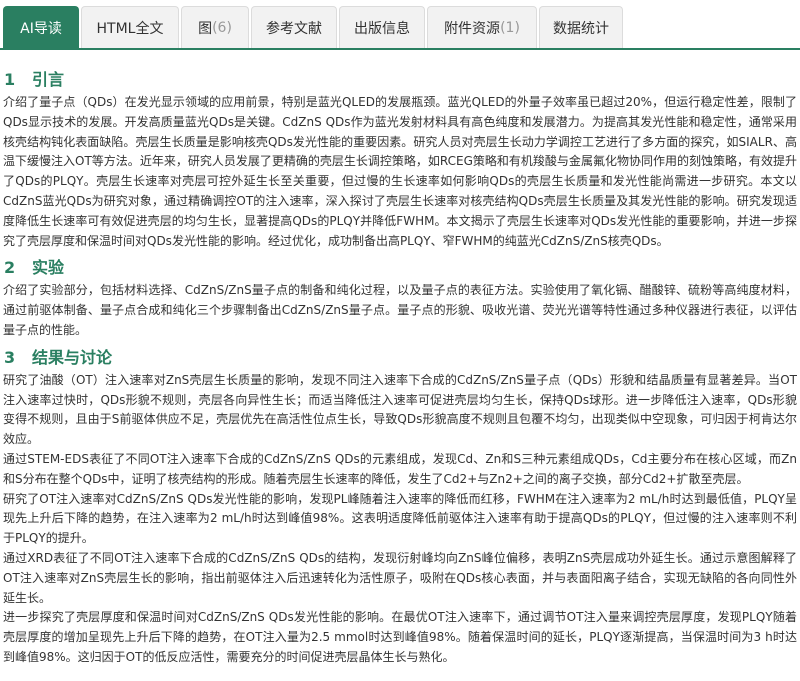 The height and width of the screenshot is (681, 800). I want to click on section-title: 引言, so click(48, 79).